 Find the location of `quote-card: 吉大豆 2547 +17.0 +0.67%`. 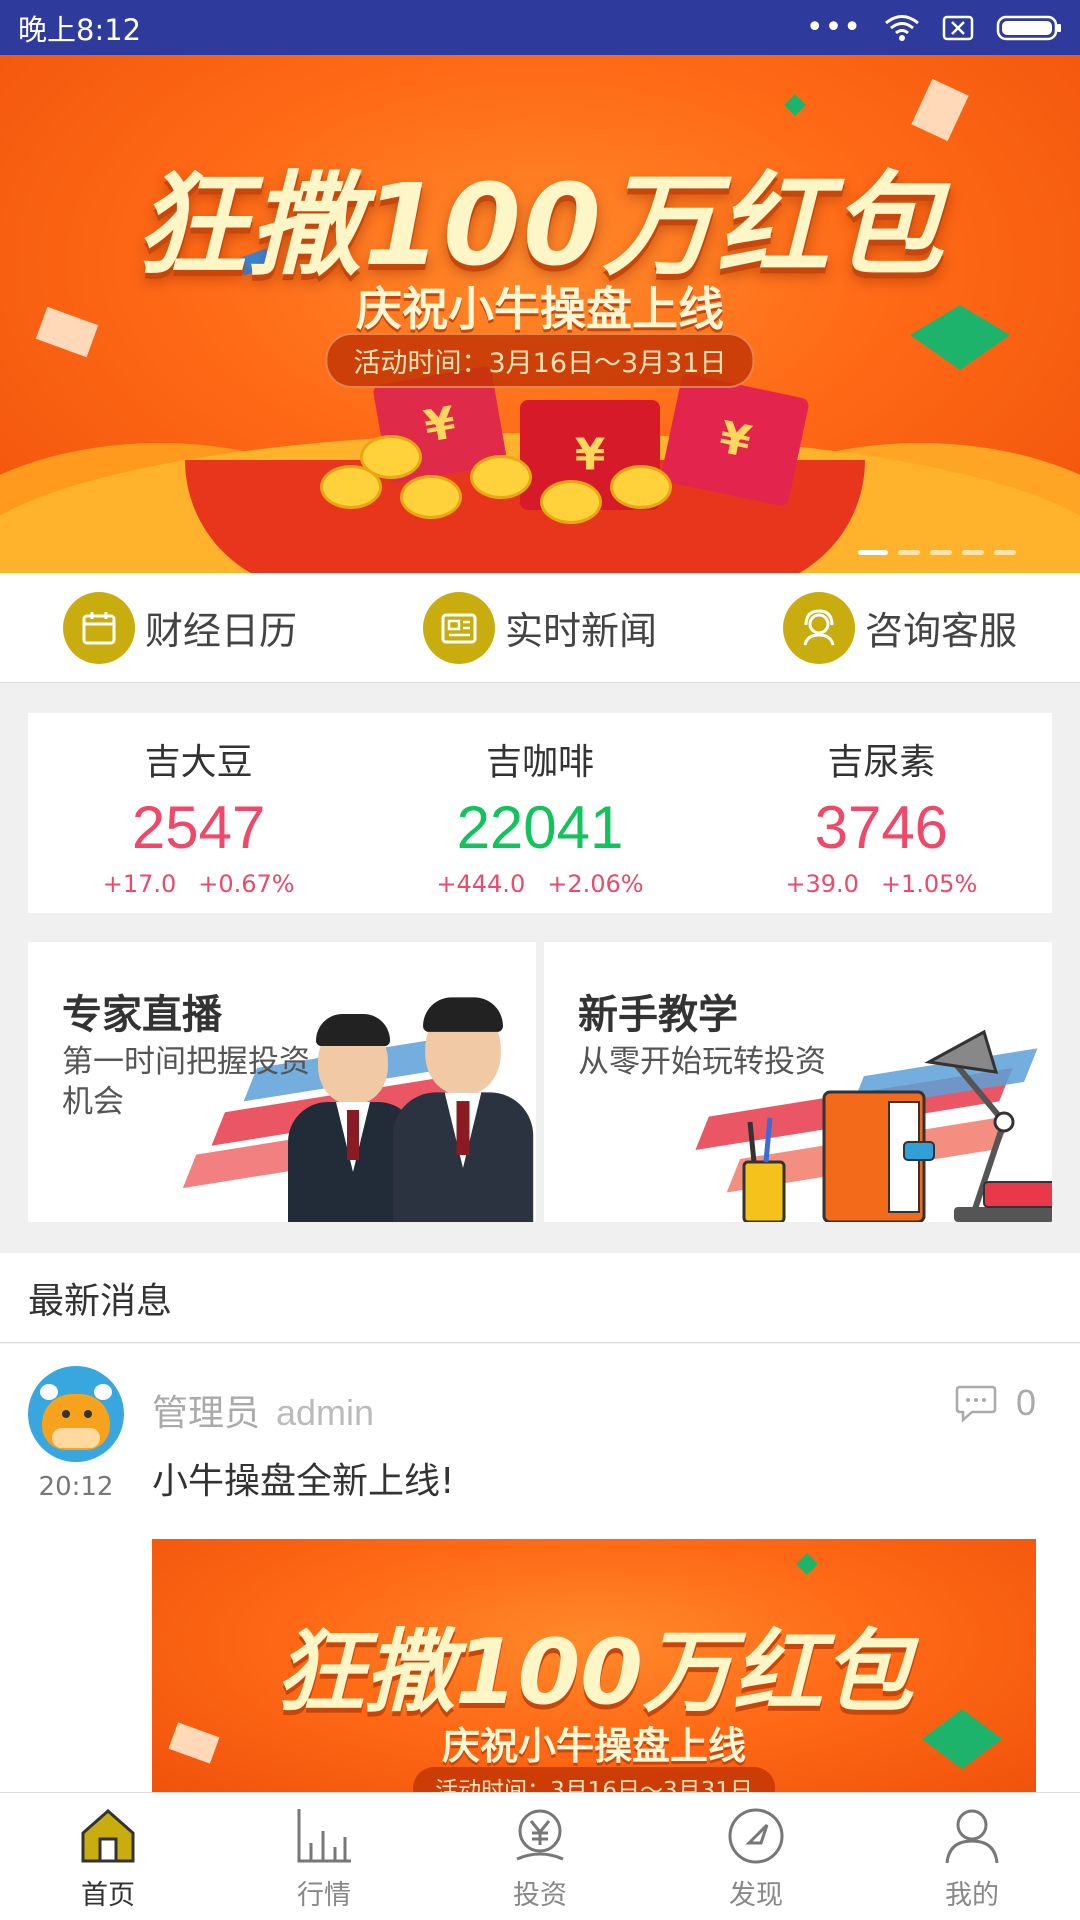

quote-card: 吉大豆 2547 +17.0 +0.67% is located at coordinates (198, 813).